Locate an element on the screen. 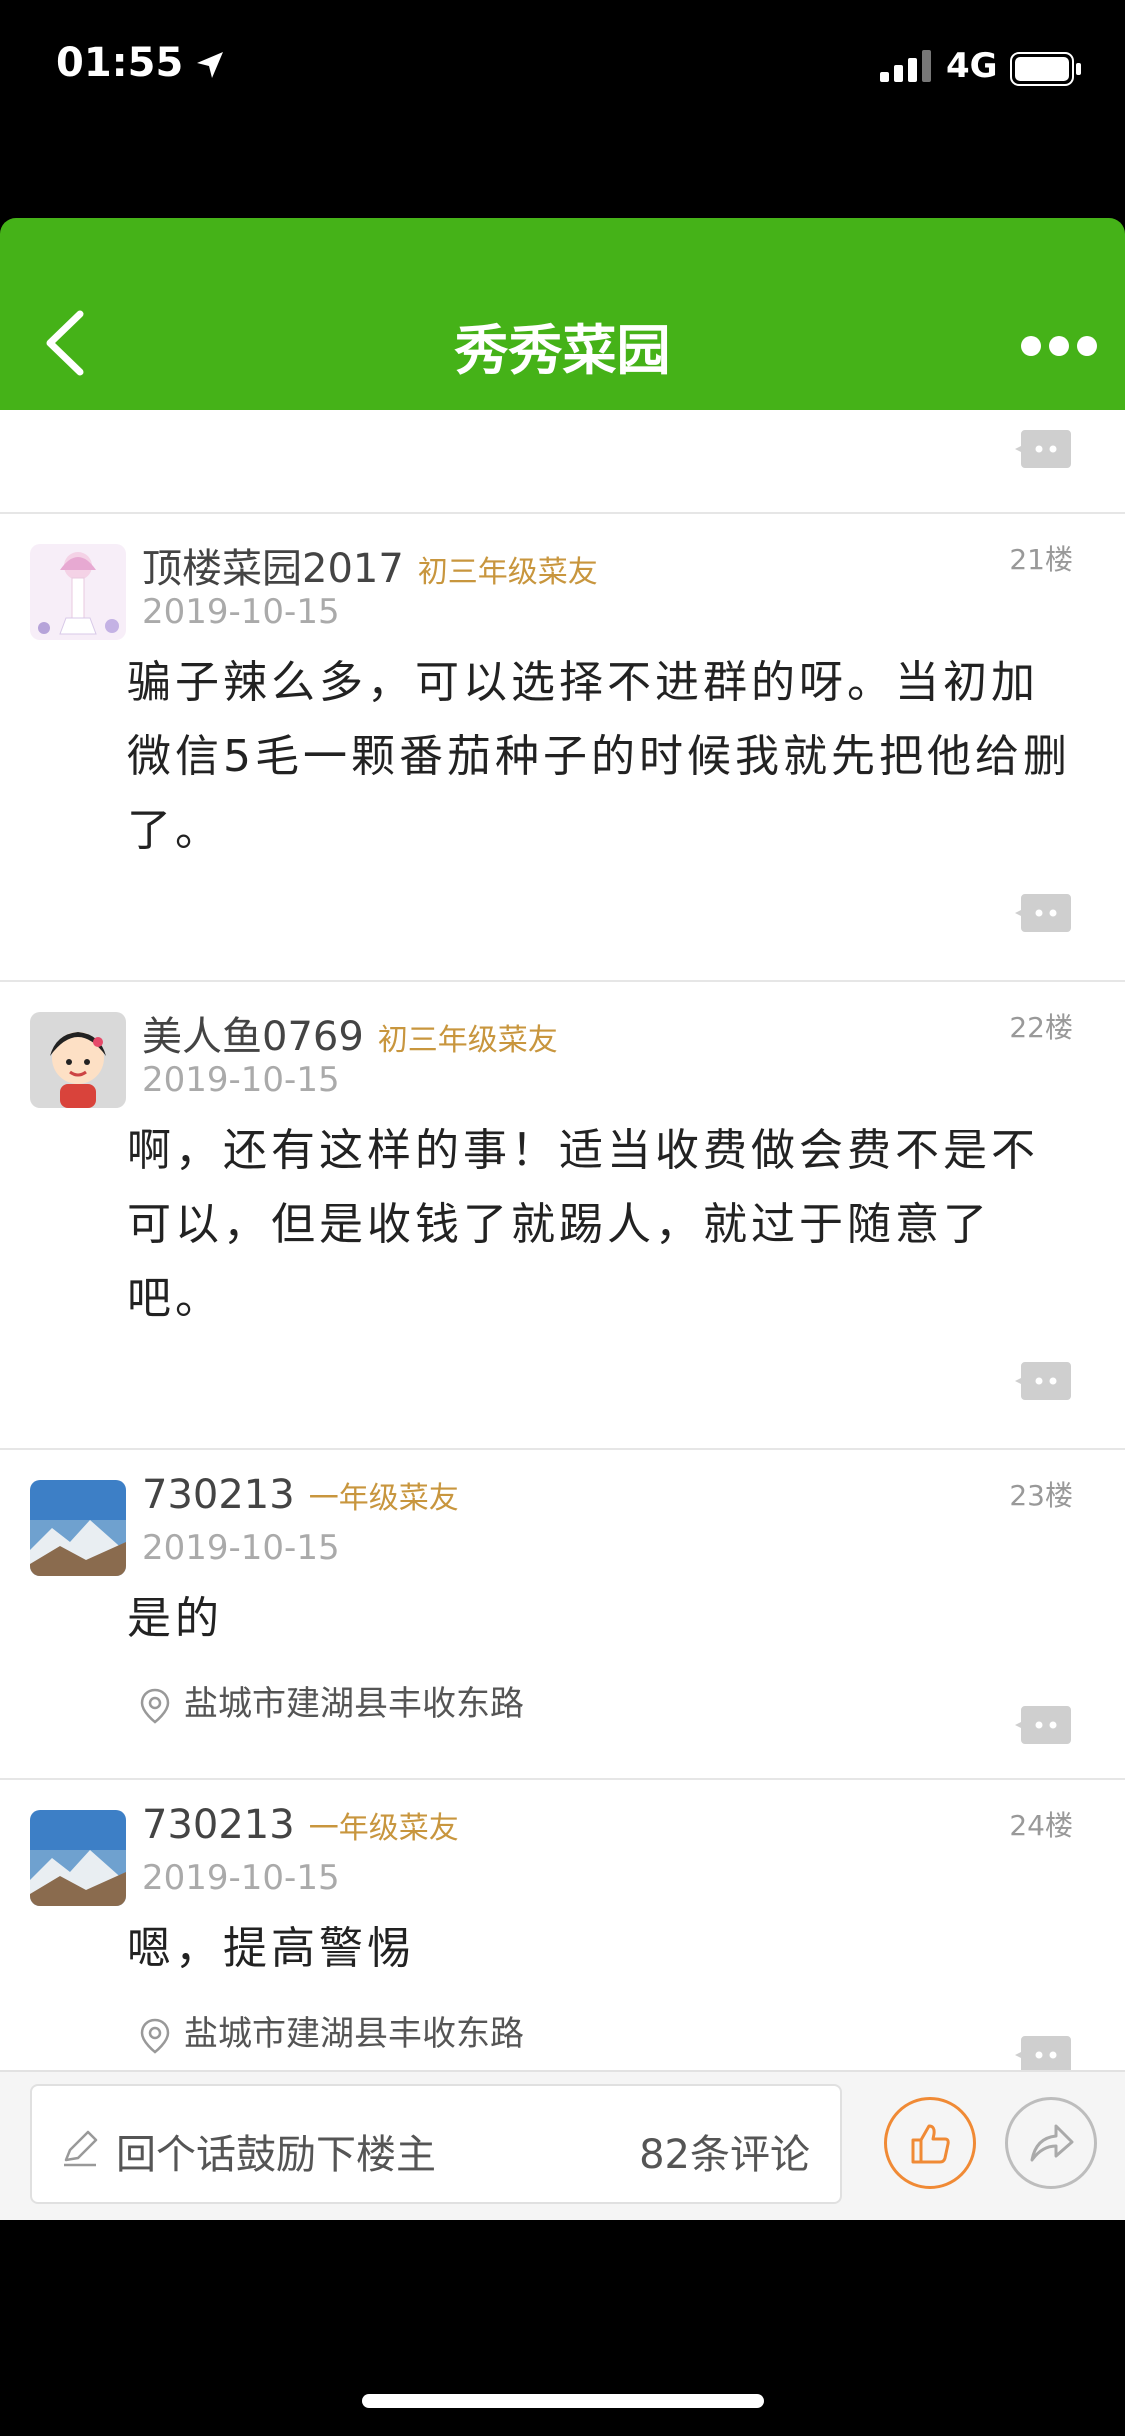 The image size is (1125, 2436). username: 美人鱼0769 初三年级菜友 is located at coordinates (350, 1033).